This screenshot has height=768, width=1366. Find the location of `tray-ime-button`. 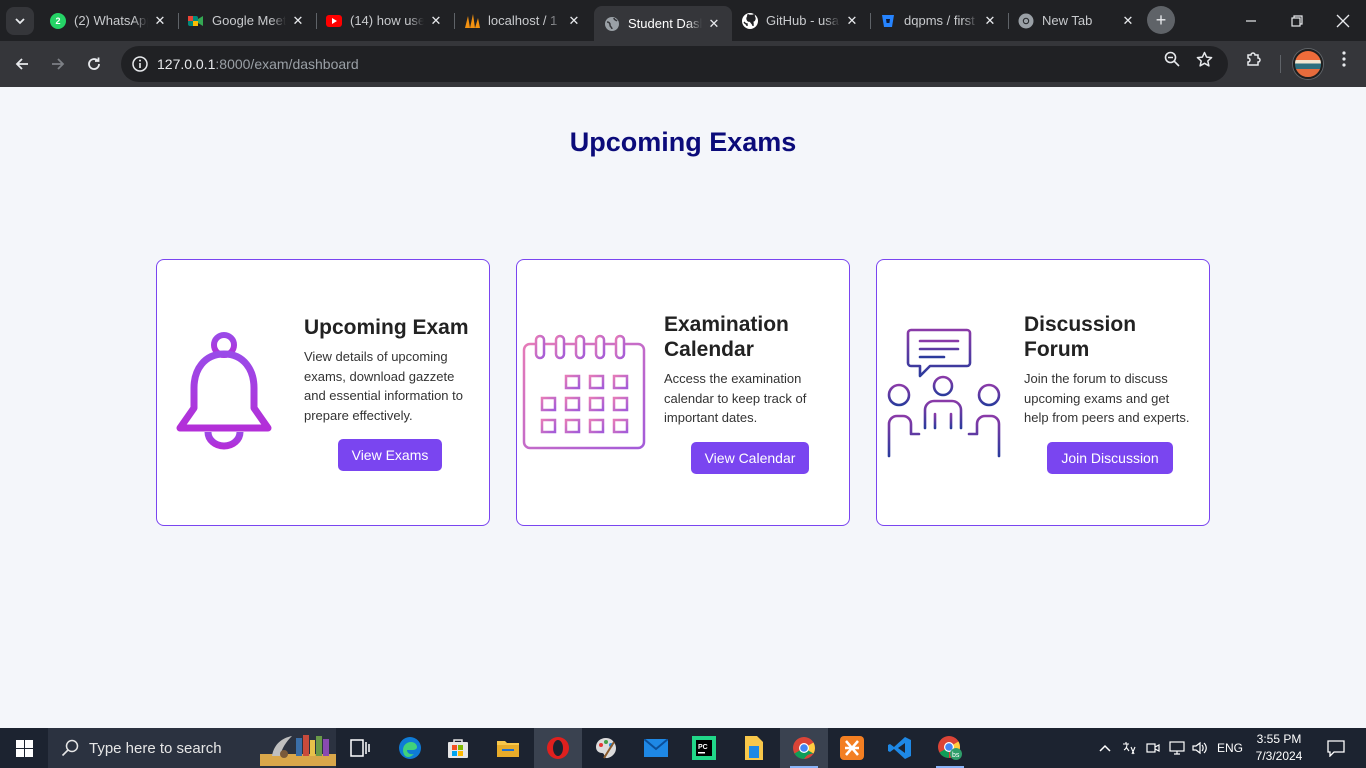

tray-ime-button is located at coordinates (1129, 748).